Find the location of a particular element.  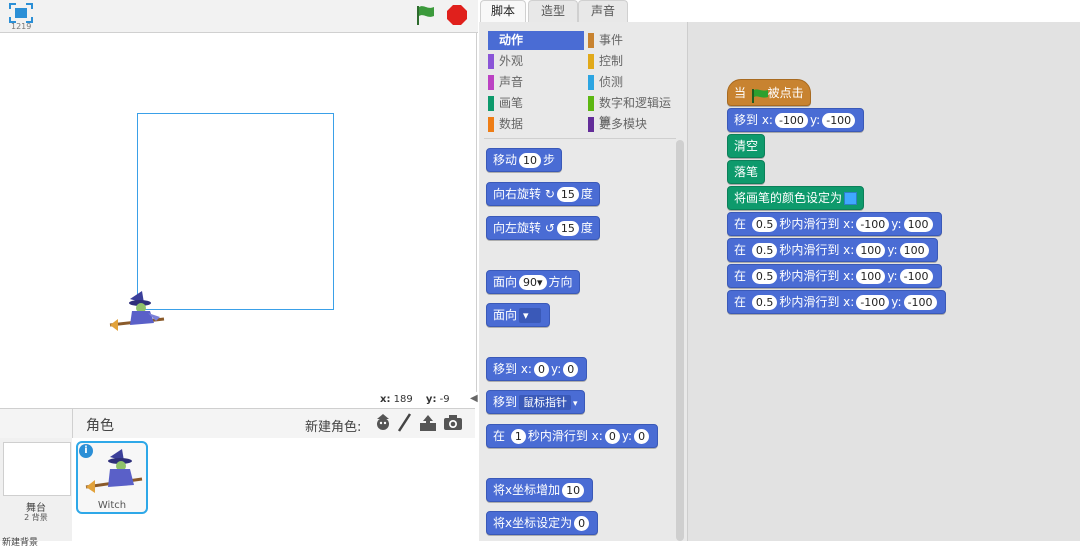

script-go-to-xy-block: 移到 x: -100 y: -100 is located at coordinates (796, 120).